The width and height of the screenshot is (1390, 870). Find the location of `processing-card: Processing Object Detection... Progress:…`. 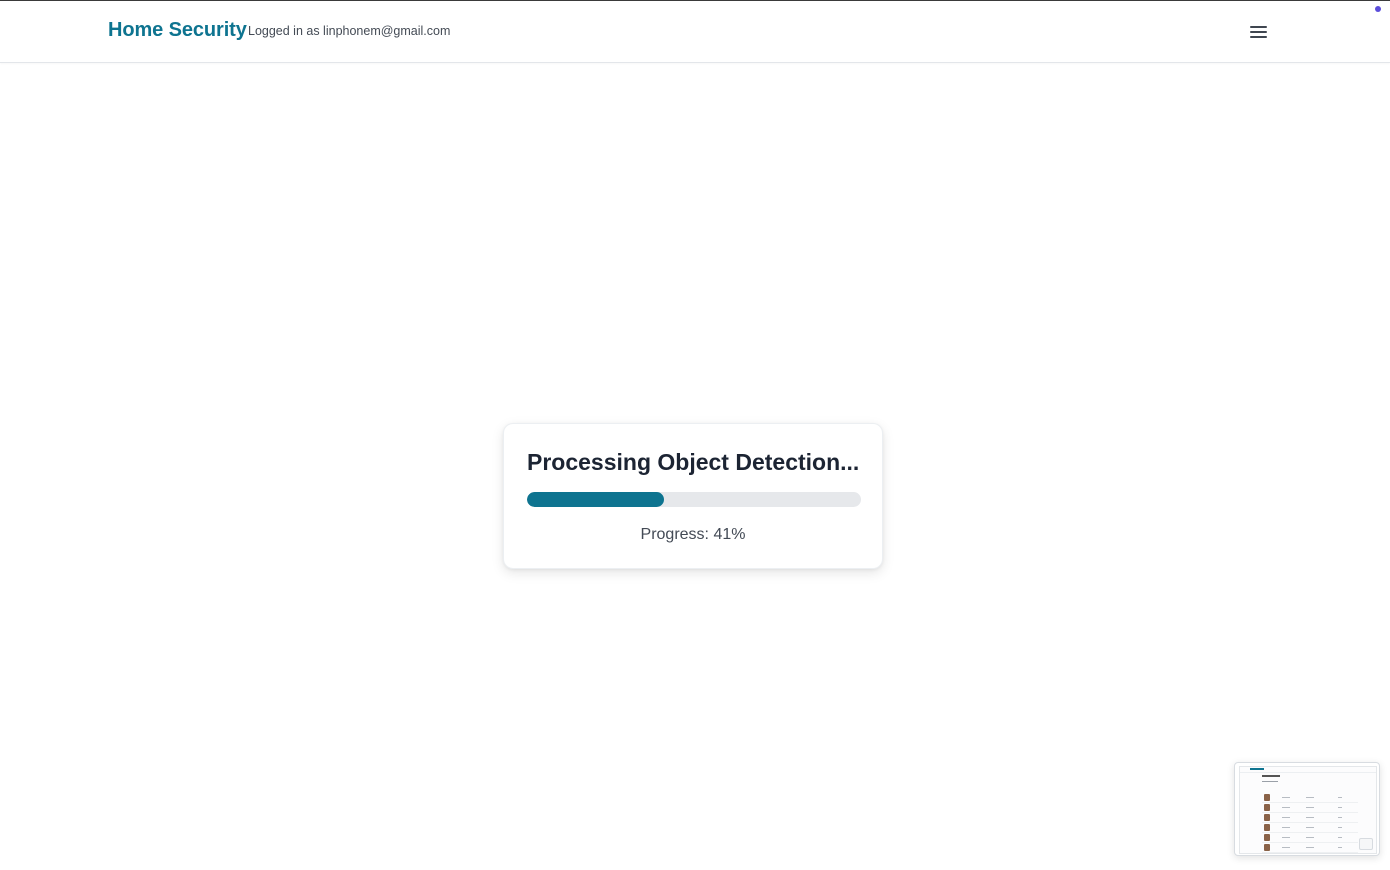

processing-card: Processing Object Detection... Progress:… is located at coordinates (693, 496).